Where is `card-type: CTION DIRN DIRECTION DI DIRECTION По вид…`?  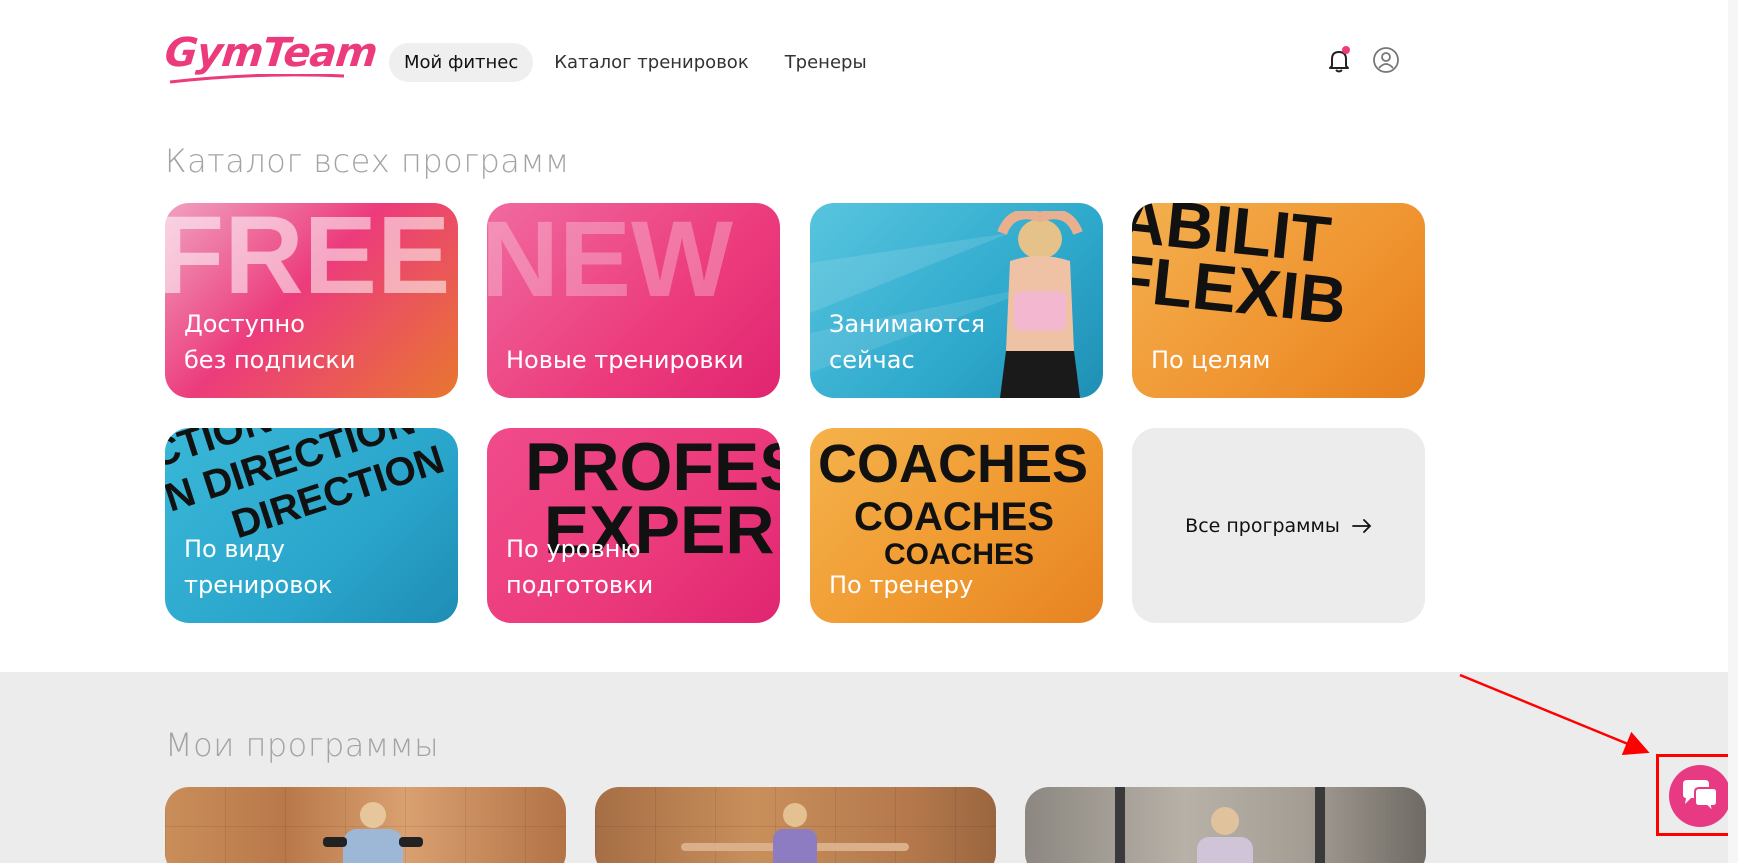 card-type: CTION DIRN DIRECTION DI DIRECTION По вид… is located at coordinates (311, 525).